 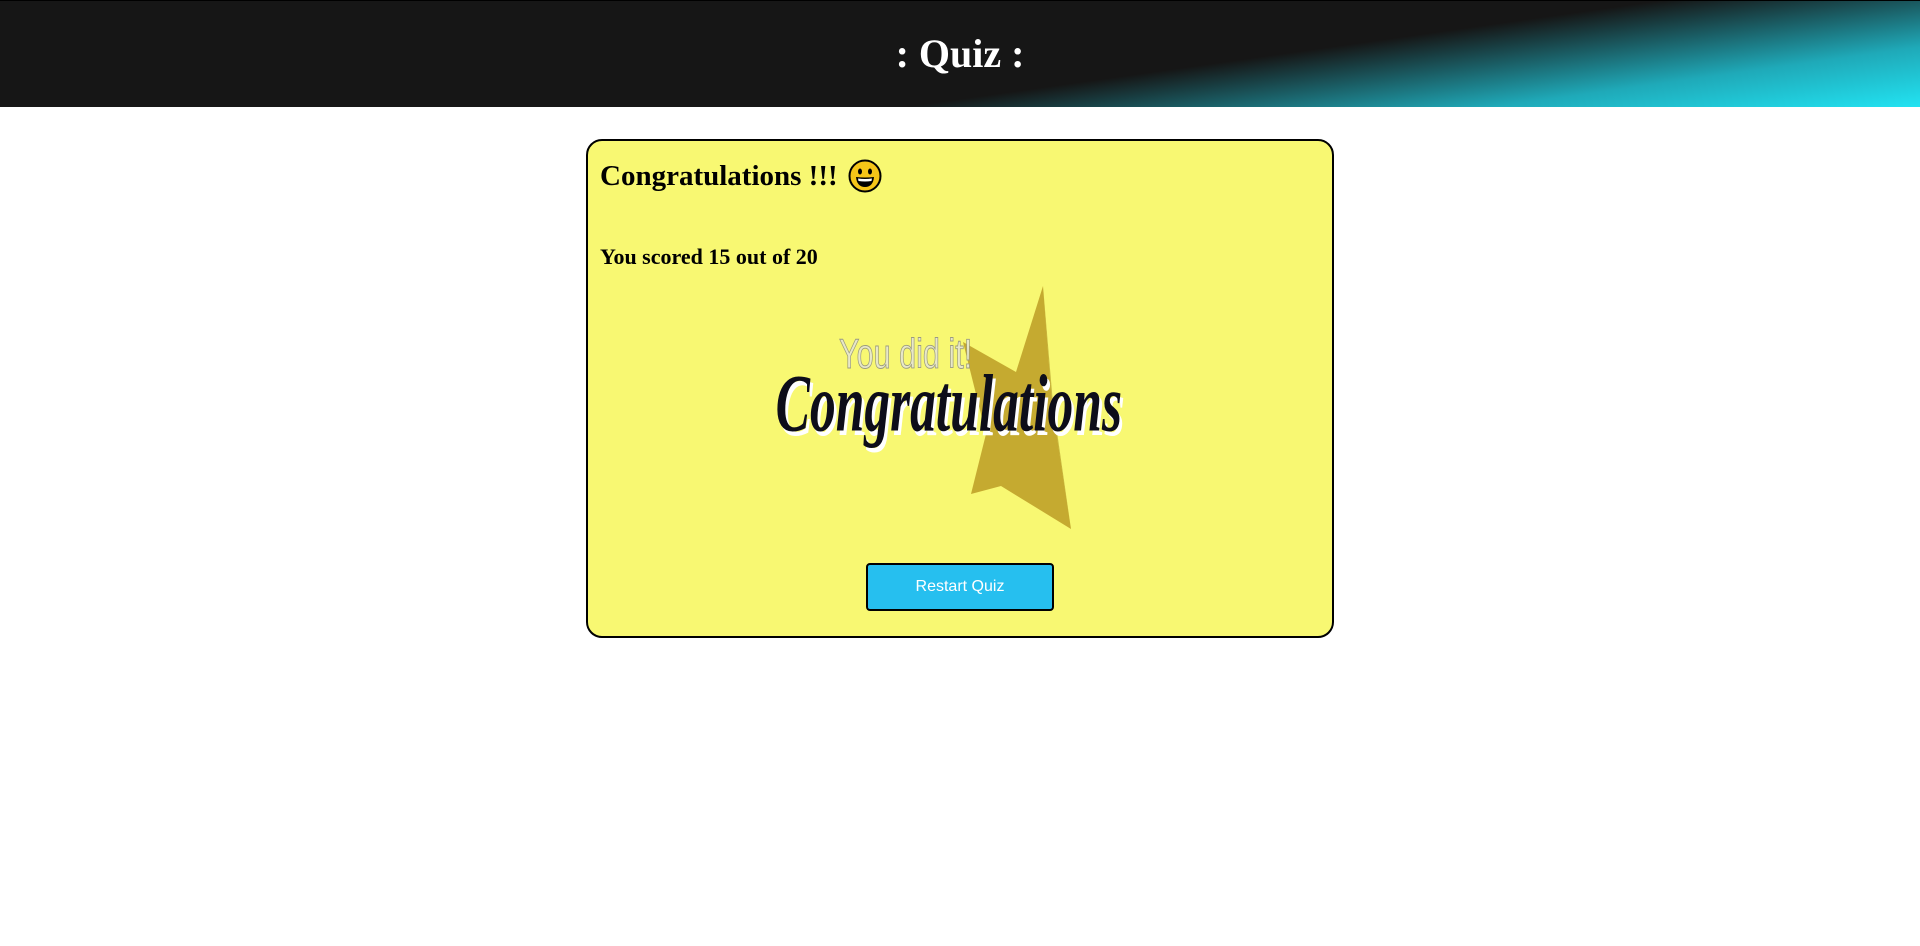 I want to click on result-heading: Congratulations !!!, so click(x=719, y=175).